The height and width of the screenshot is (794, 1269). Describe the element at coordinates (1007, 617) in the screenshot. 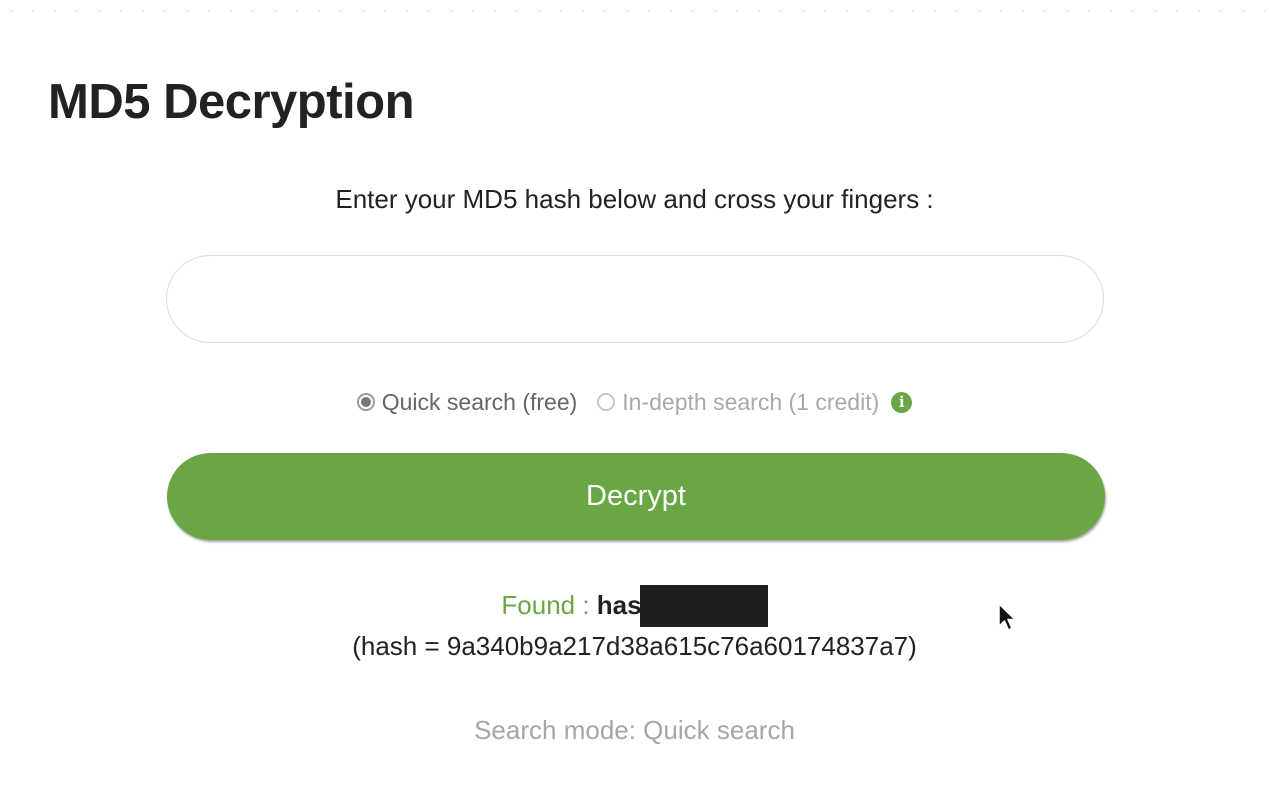

I see `mouse-cursor-icon` at that location.